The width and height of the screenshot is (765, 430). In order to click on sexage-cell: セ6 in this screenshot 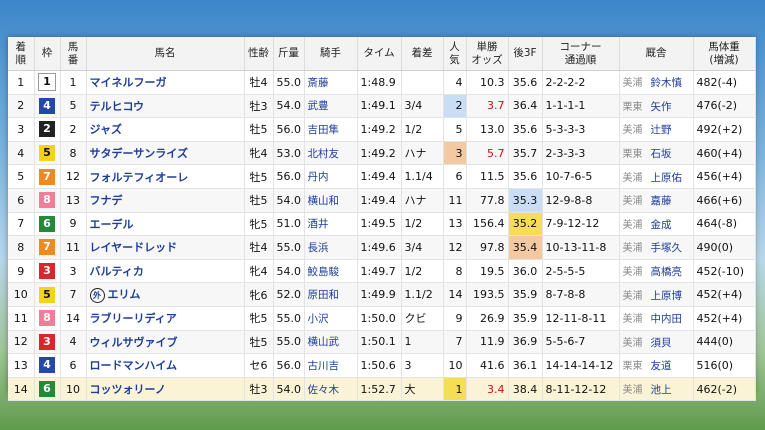, I will do `click(259, 365)`.